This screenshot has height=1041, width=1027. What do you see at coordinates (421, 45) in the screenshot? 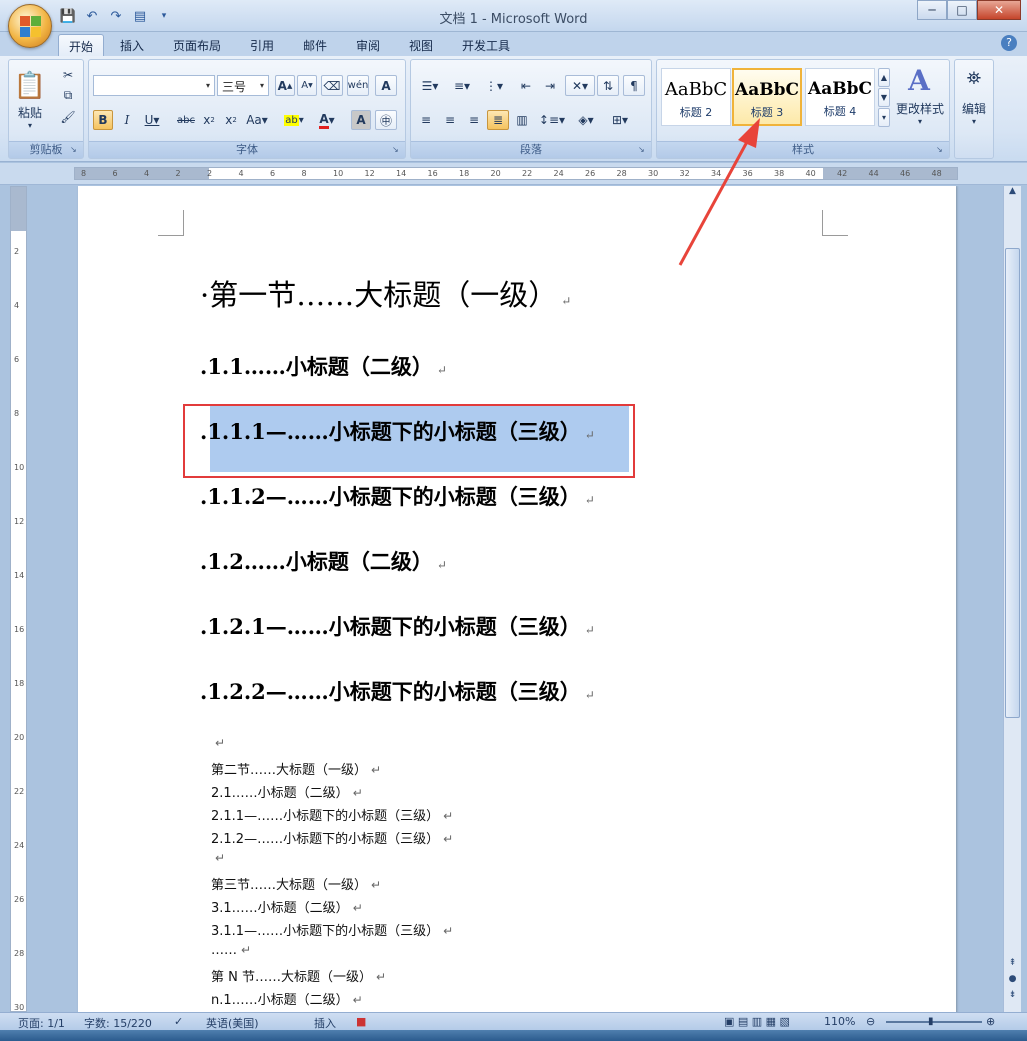
I see `tab-view: 视图` at bounding box center [421, 45].